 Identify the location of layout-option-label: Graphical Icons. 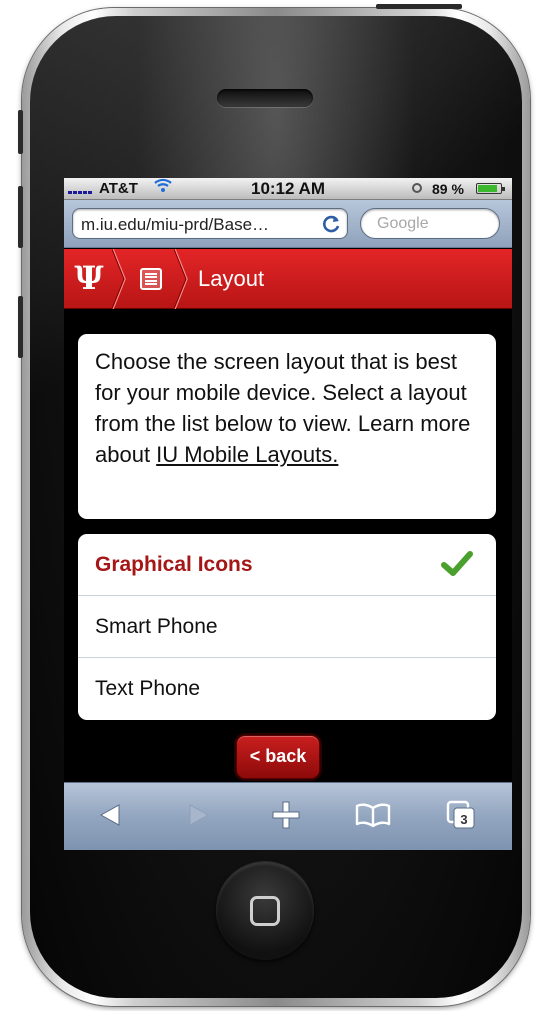
(174, 564).